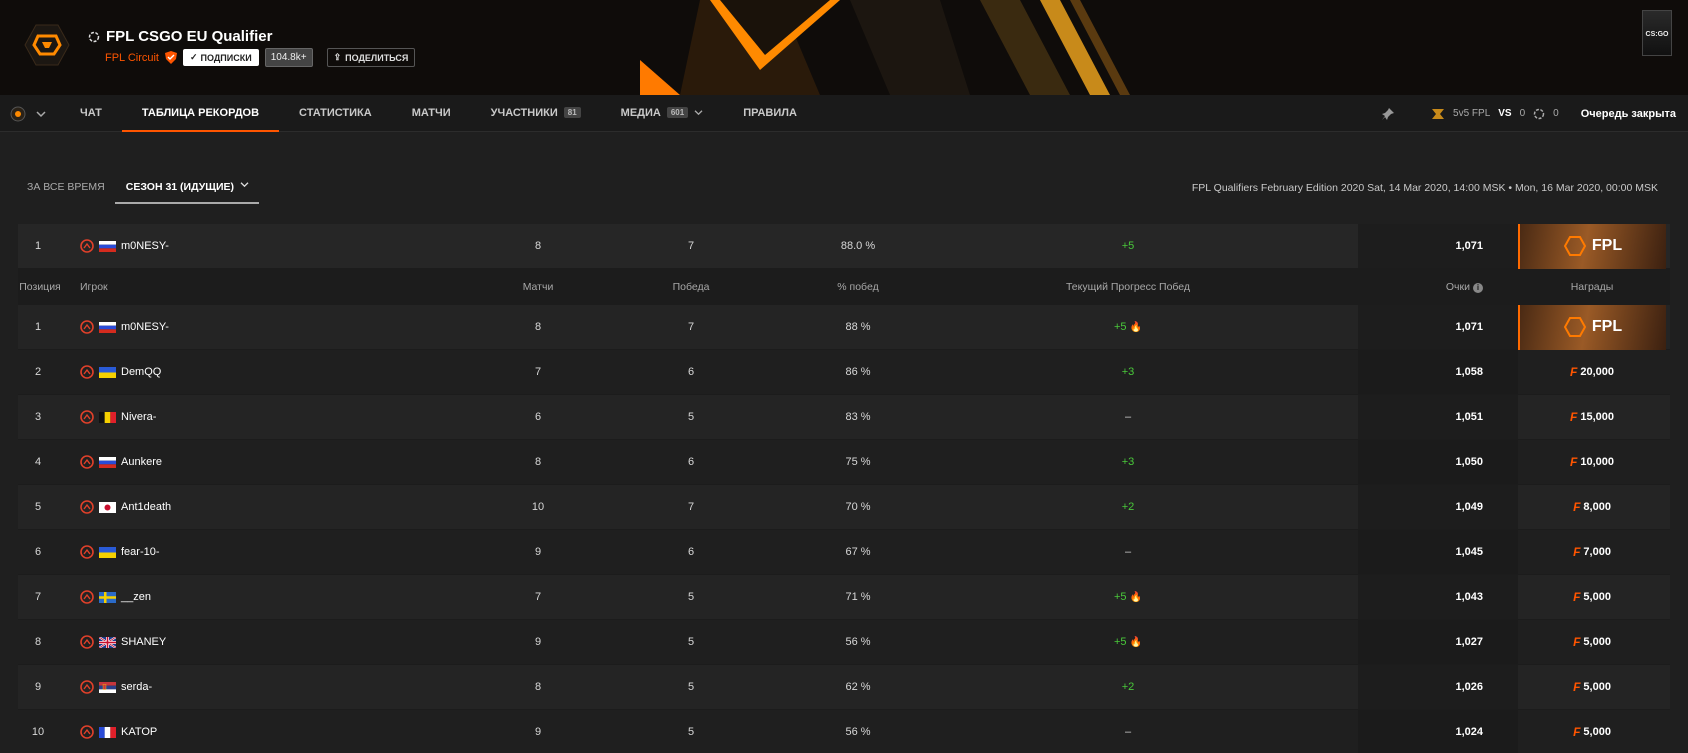 The image size is (1688, 753). I want to click on col-rewards: Награды, so click(1592, 286).